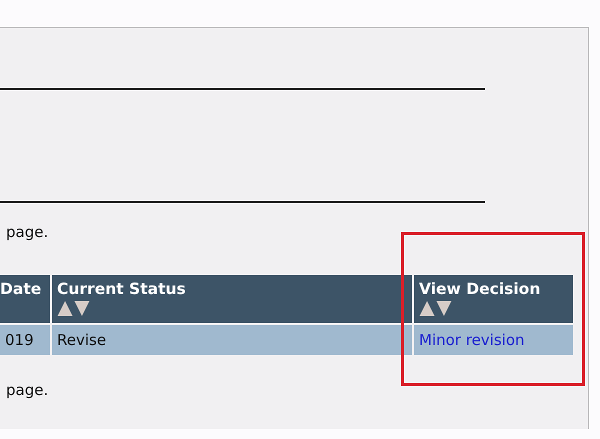  Describe the element at coordinates (493, 299) in the screenshot. I see `column-header: View Decision` at that location.